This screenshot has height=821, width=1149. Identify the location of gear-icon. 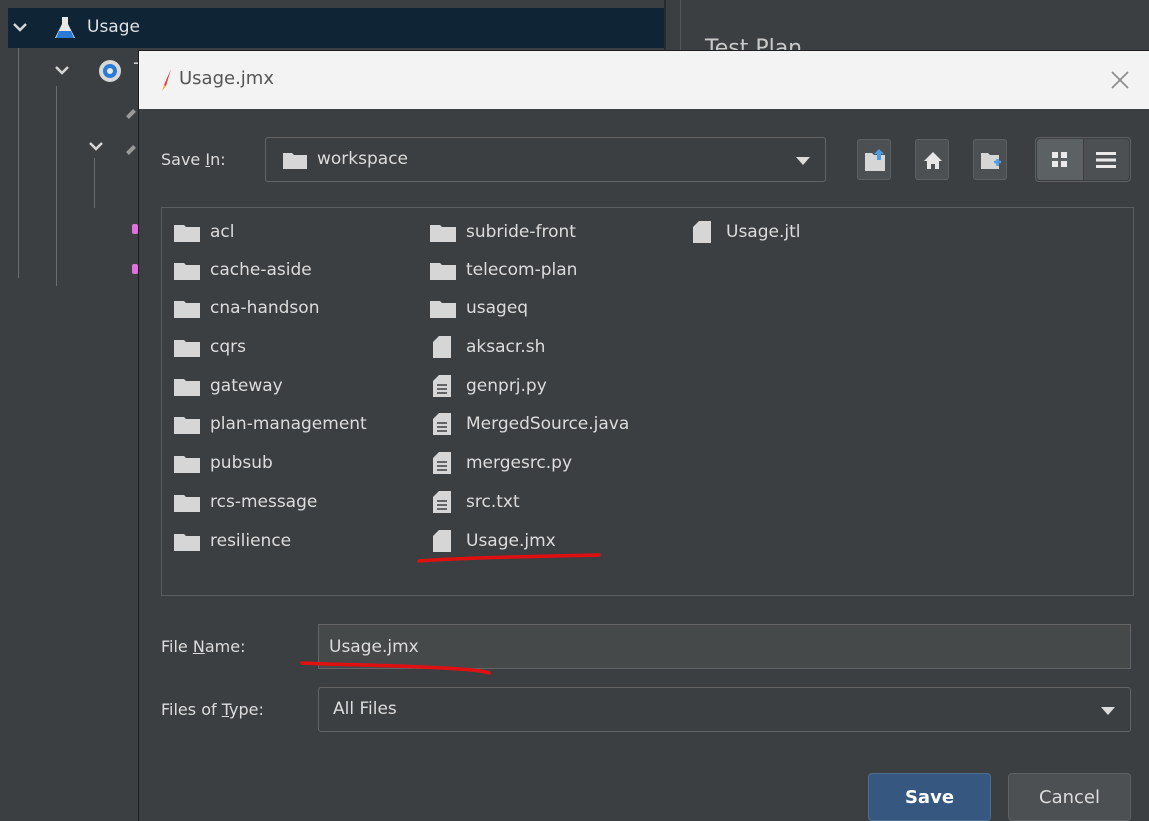
(110, 73).